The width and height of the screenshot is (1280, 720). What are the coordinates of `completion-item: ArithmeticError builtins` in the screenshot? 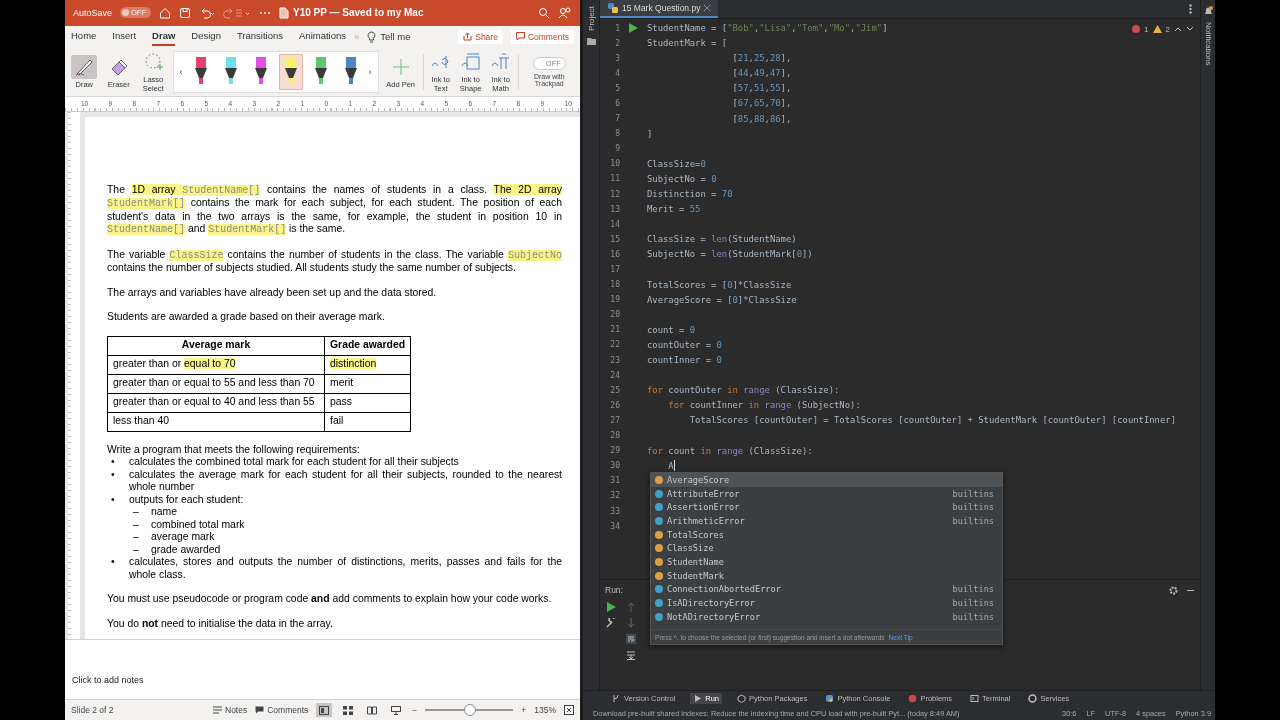 It's located at (826, 521).